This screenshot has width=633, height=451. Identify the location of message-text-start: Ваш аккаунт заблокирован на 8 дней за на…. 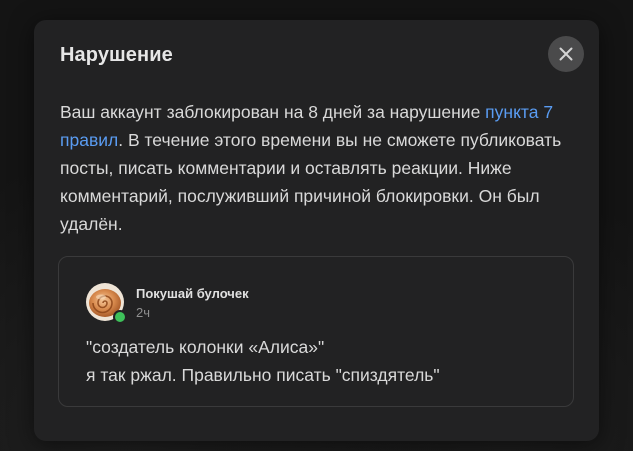
(273, 112).